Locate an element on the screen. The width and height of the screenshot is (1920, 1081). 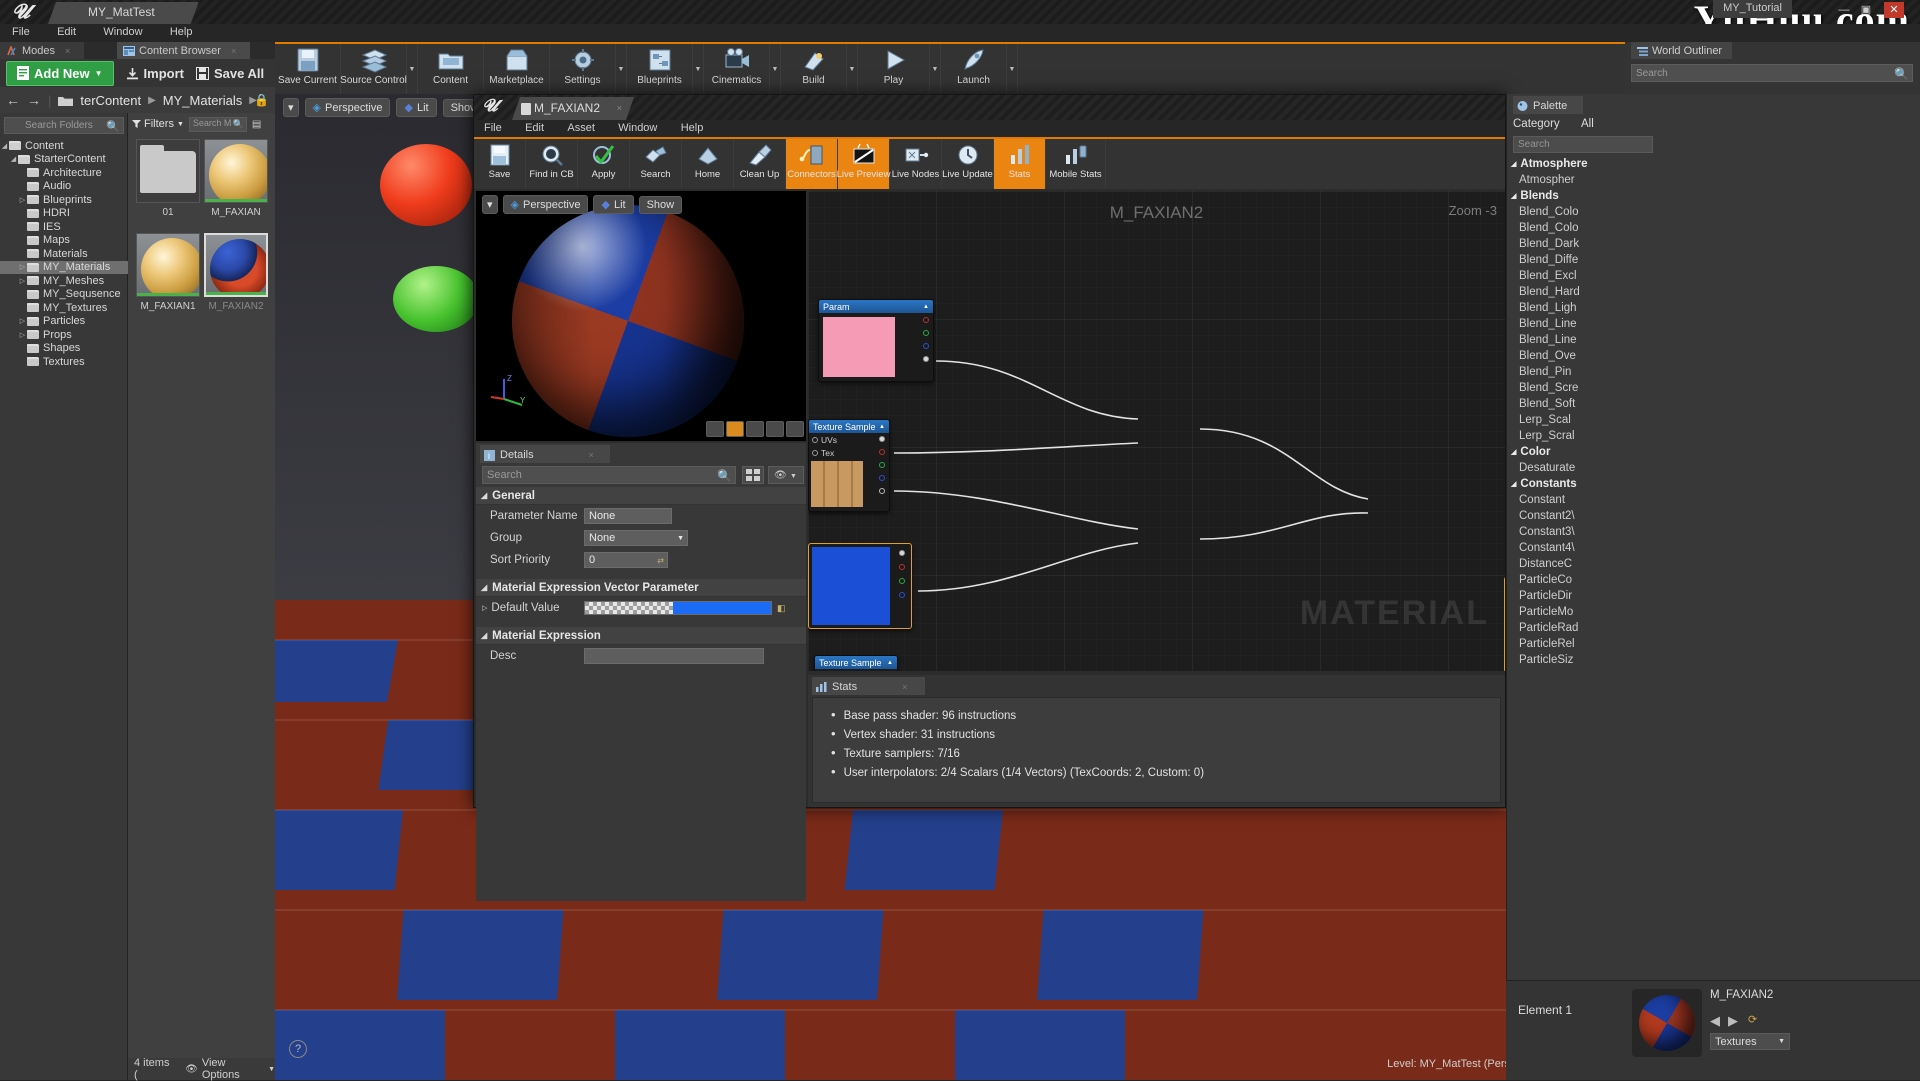
asset-item-m-faxian: M_FAXIAN is located at coordinates (236, 178).